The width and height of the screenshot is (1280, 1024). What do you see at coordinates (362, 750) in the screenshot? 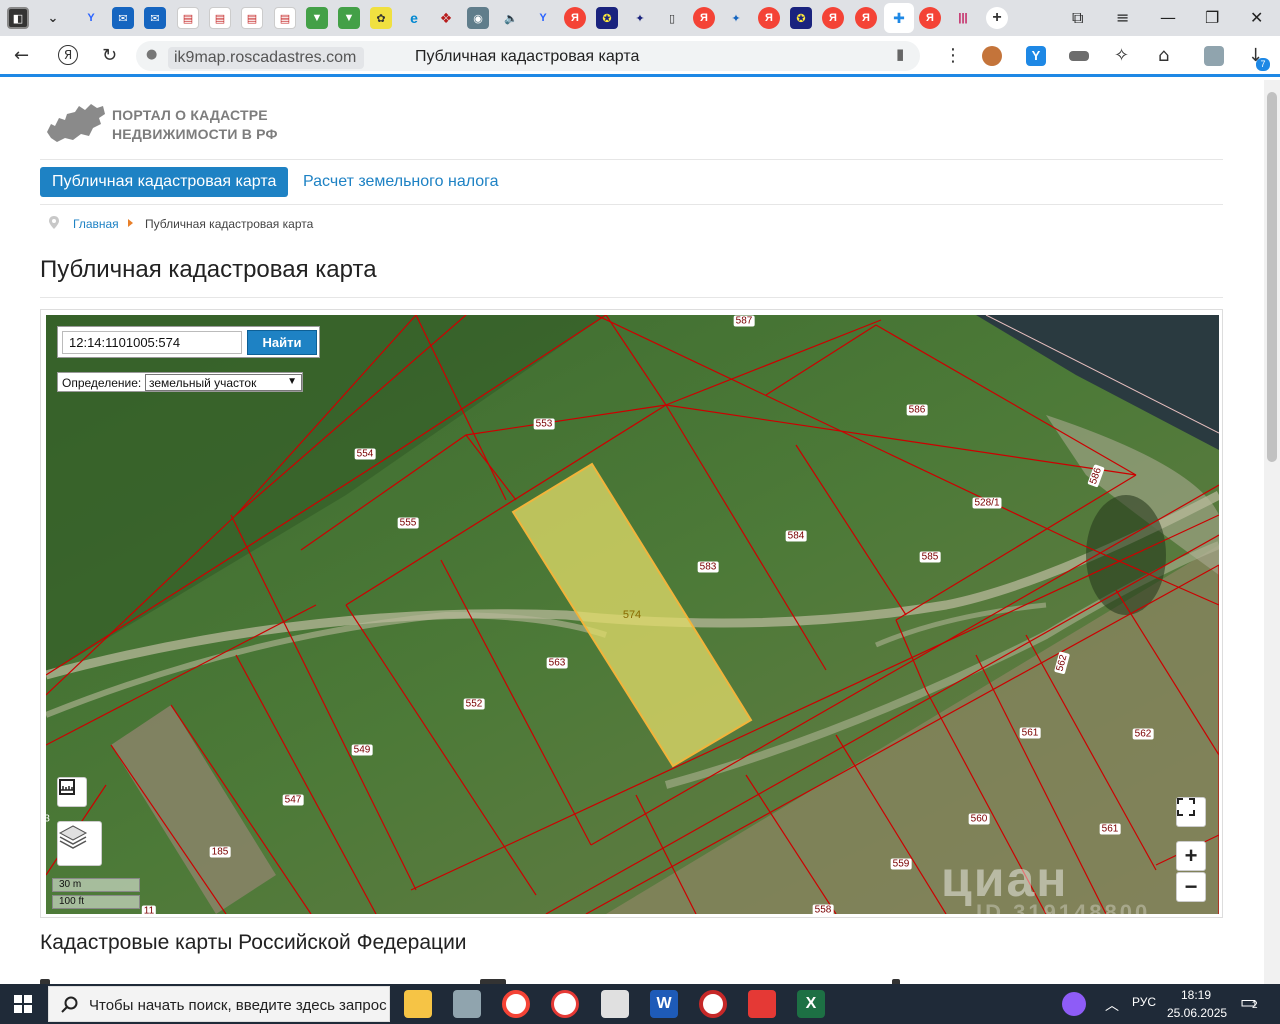
I see `parcel-label: 549` at bounding box center [362, 750].